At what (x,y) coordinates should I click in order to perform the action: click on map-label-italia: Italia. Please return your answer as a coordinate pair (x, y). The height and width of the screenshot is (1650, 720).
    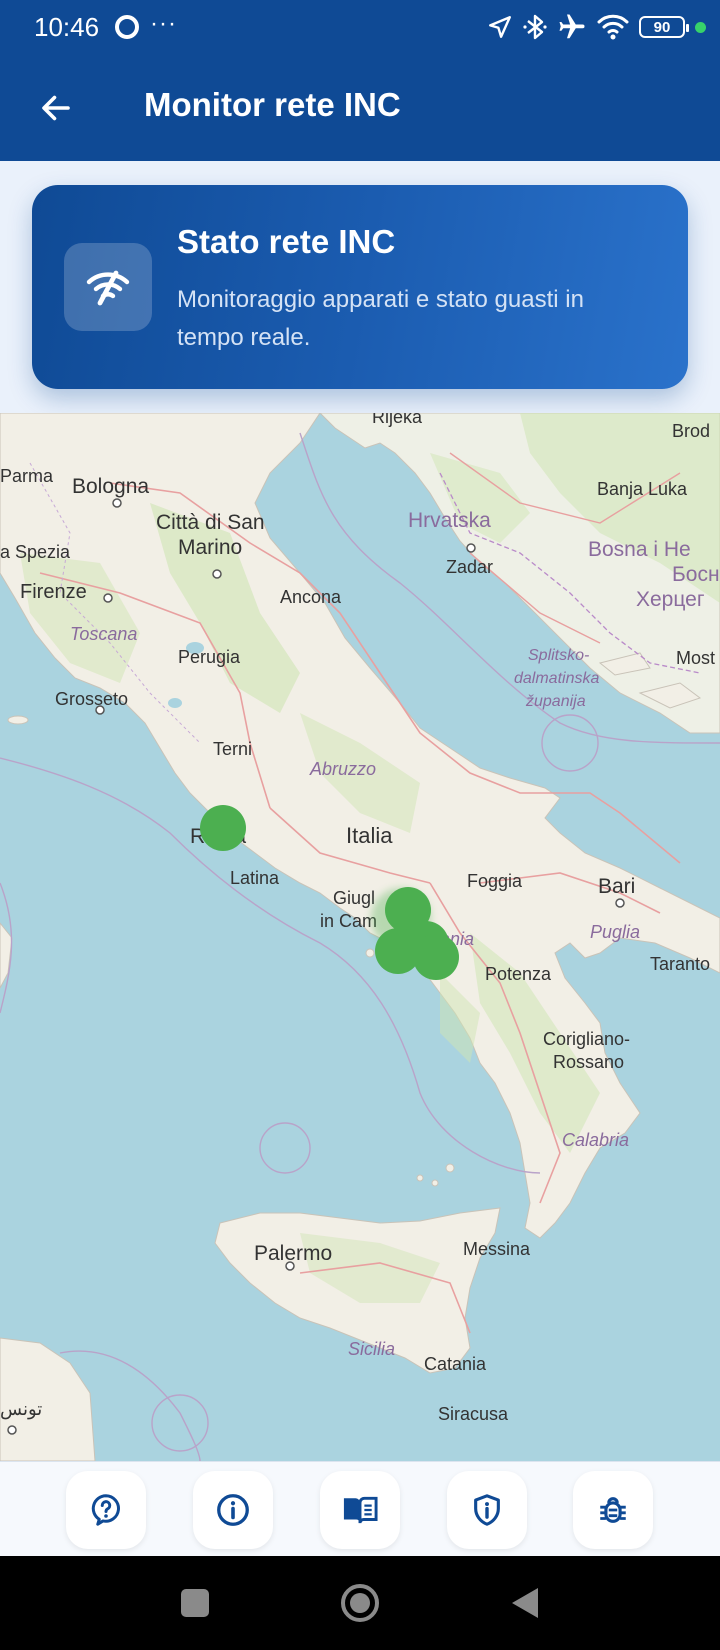
    Looking at the image, I should click on (369, 835).